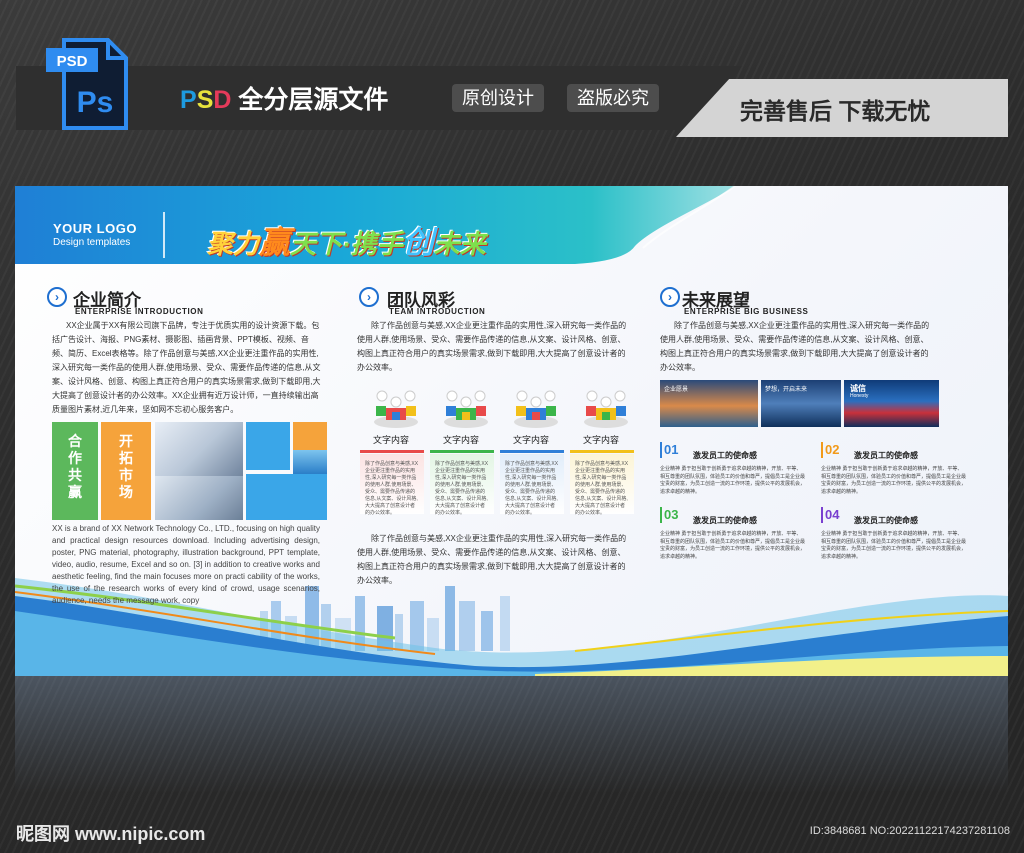 This screenshot has height=853, width=1024. What do you see at coordinates (310, 462) in the screenshot?
I see `photo-sea` at bounding box center [310, 462].